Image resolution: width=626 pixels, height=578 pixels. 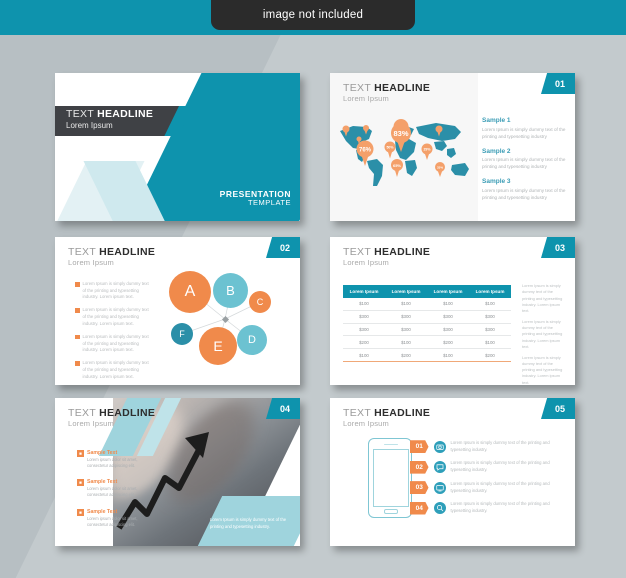 I want to click on map-headline-light: TEXT, so click(x=359, y=88).